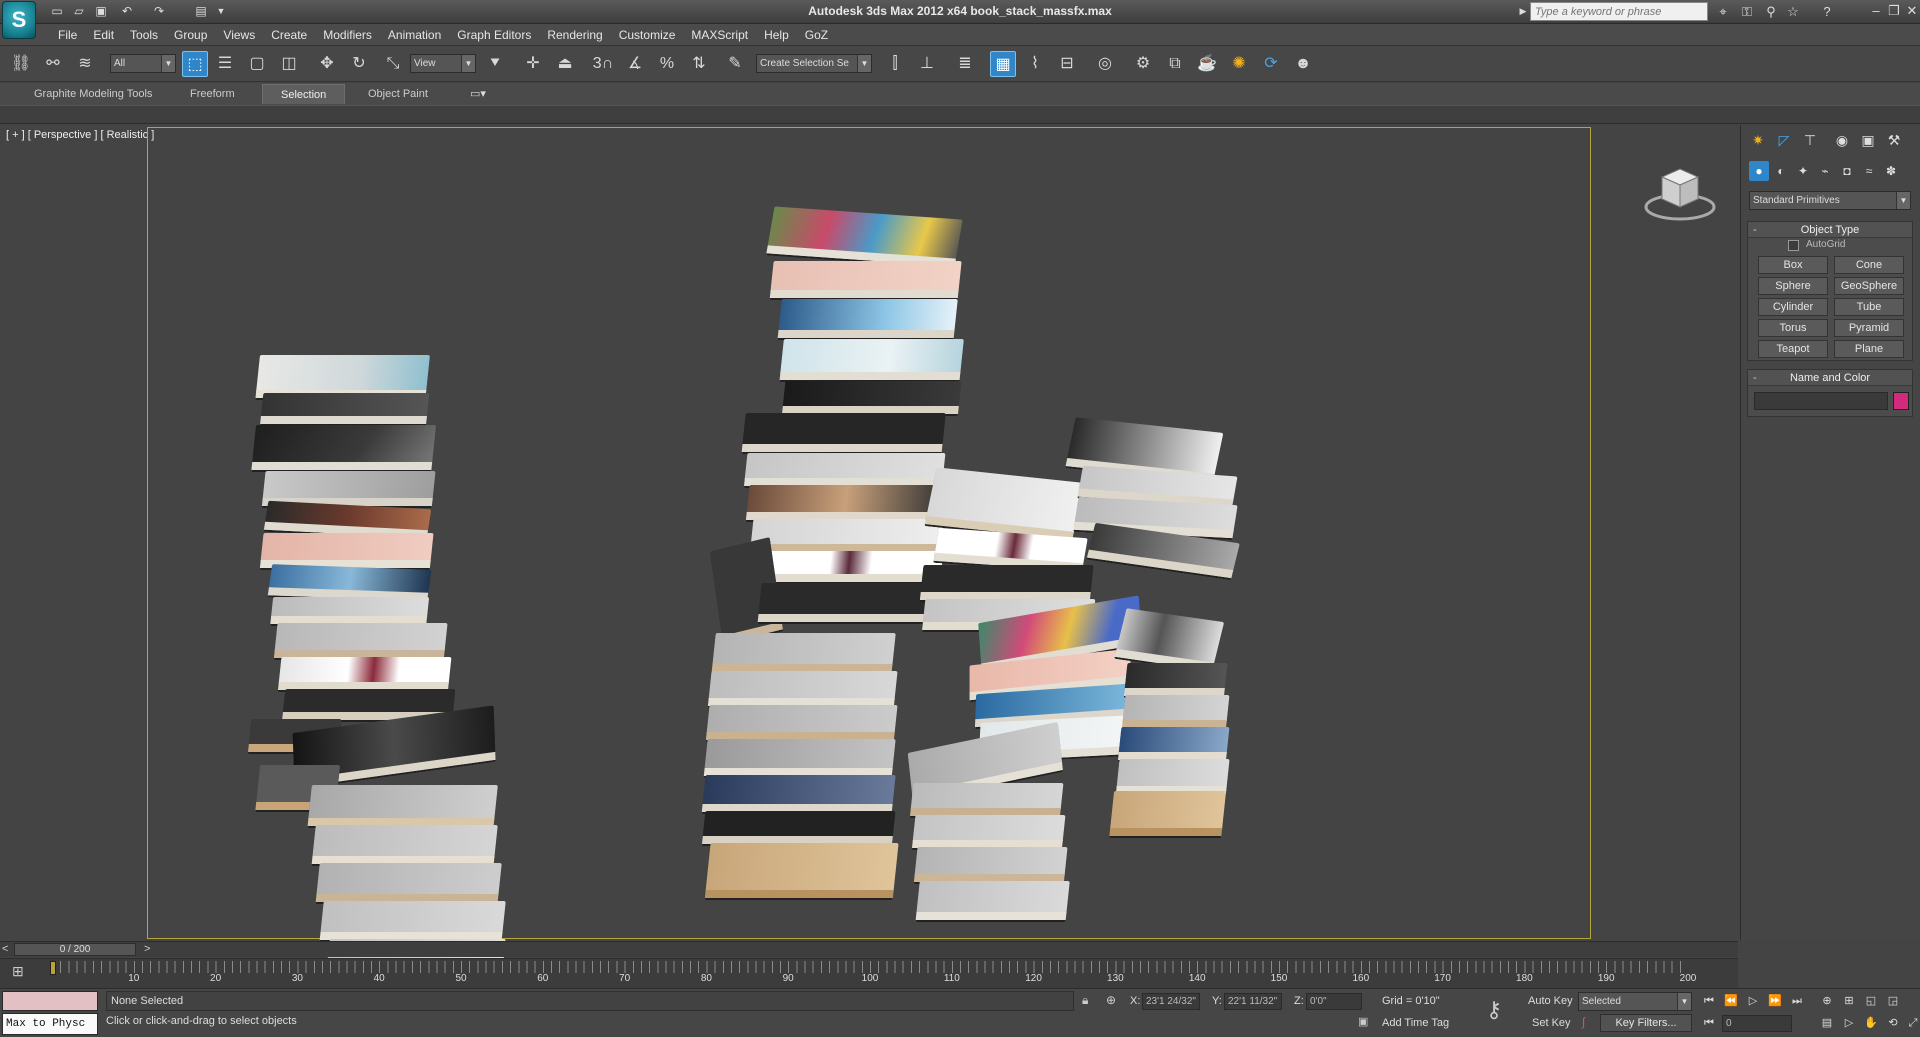 The height and width of the screenshot is (1037, 1920). I want to click on minimize-window-icon: –, so click(1876, 11).